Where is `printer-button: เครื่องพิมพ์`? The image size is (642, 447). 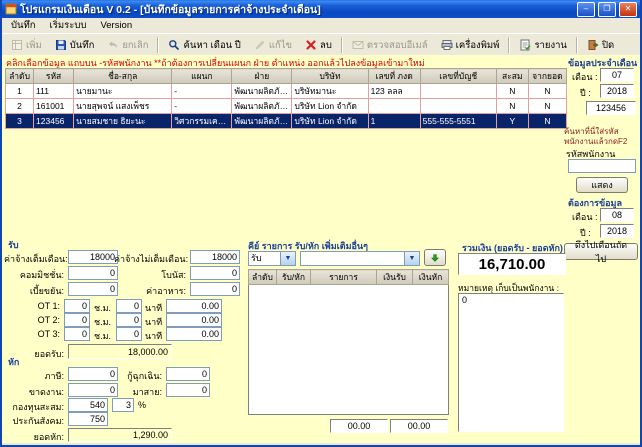
printer-button: เครื่องพิมพ์ is located at coordinates (470, 45).